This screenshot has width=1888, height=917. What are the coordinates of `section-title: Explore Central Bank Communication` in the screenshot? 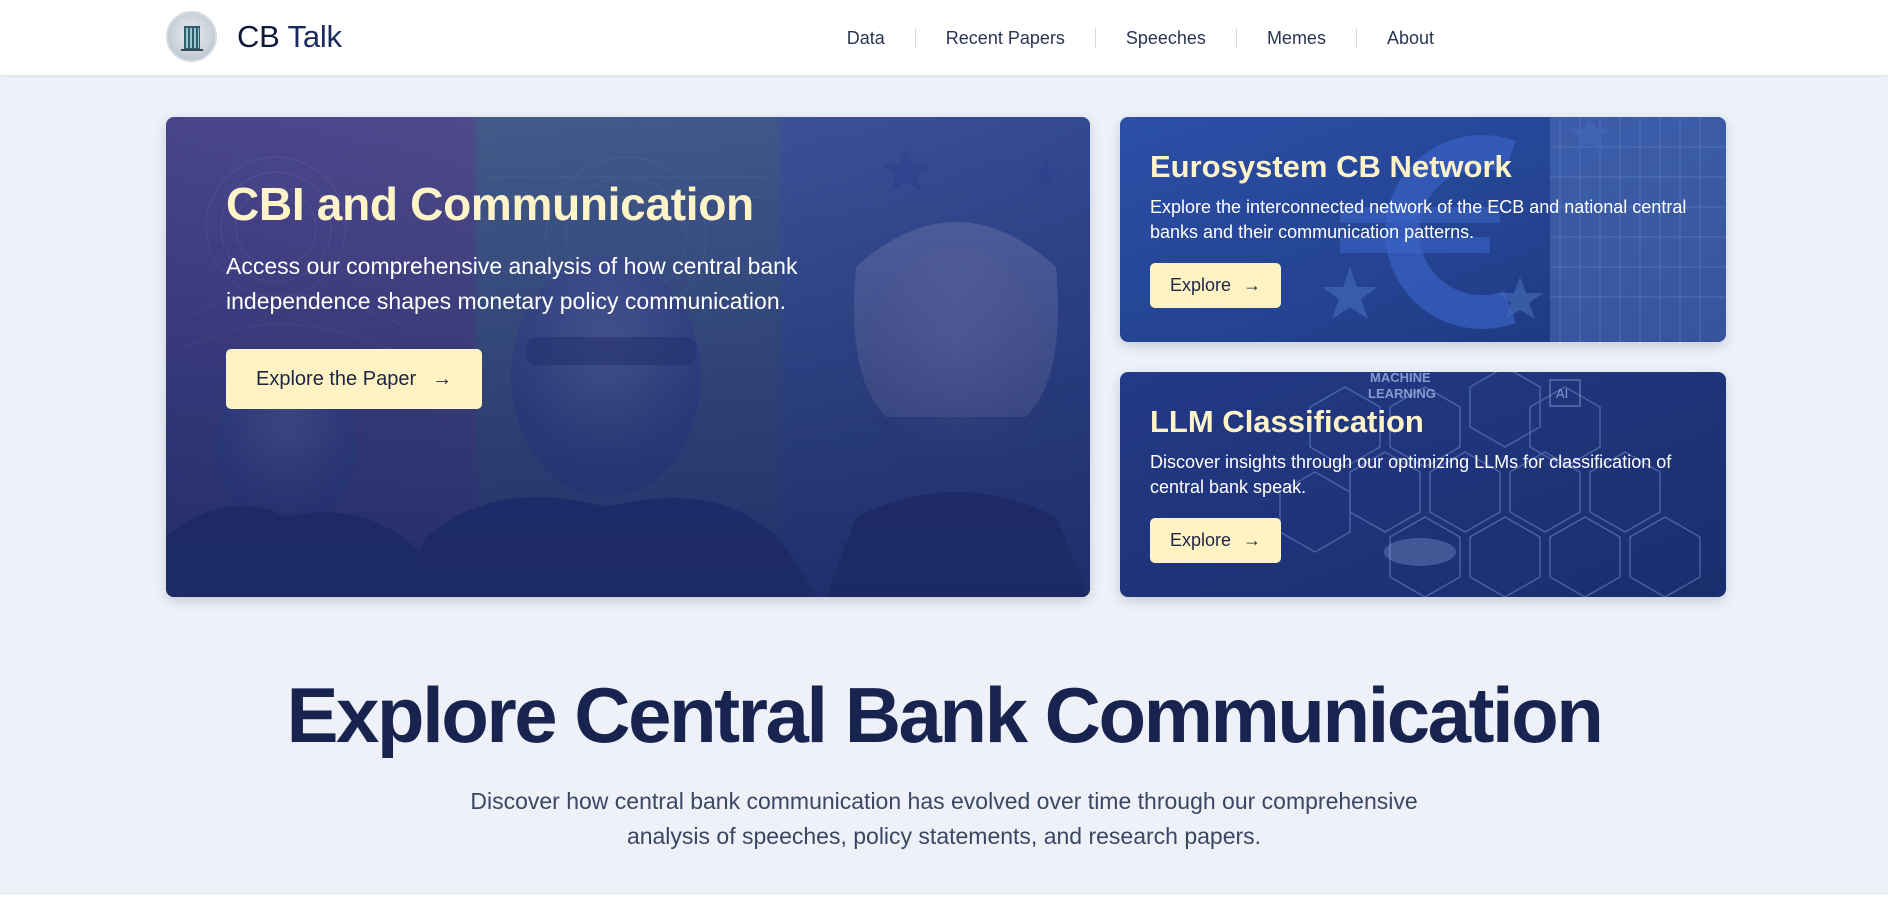 It's located at (945, 715).